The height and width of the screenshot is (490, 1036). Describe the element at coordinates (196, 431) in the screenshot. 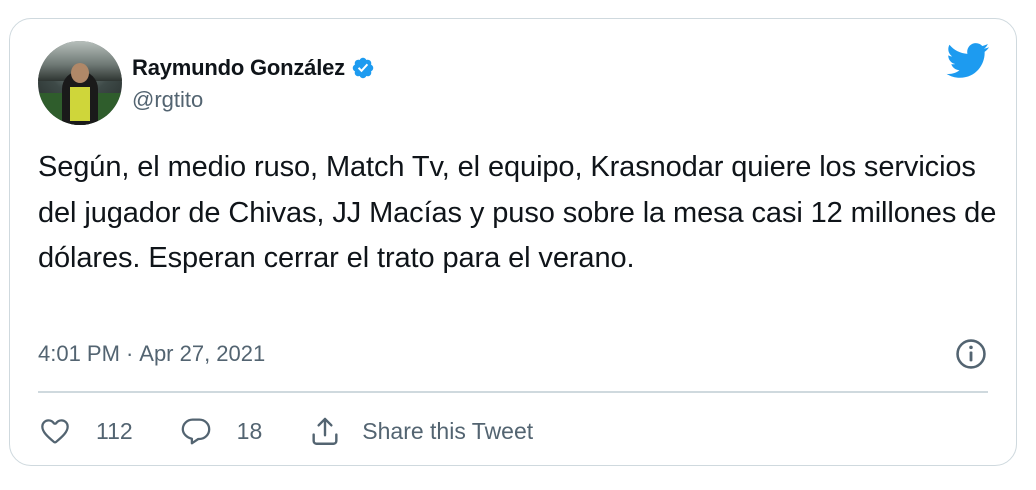

I see `reply-bubble-icon` at that location.